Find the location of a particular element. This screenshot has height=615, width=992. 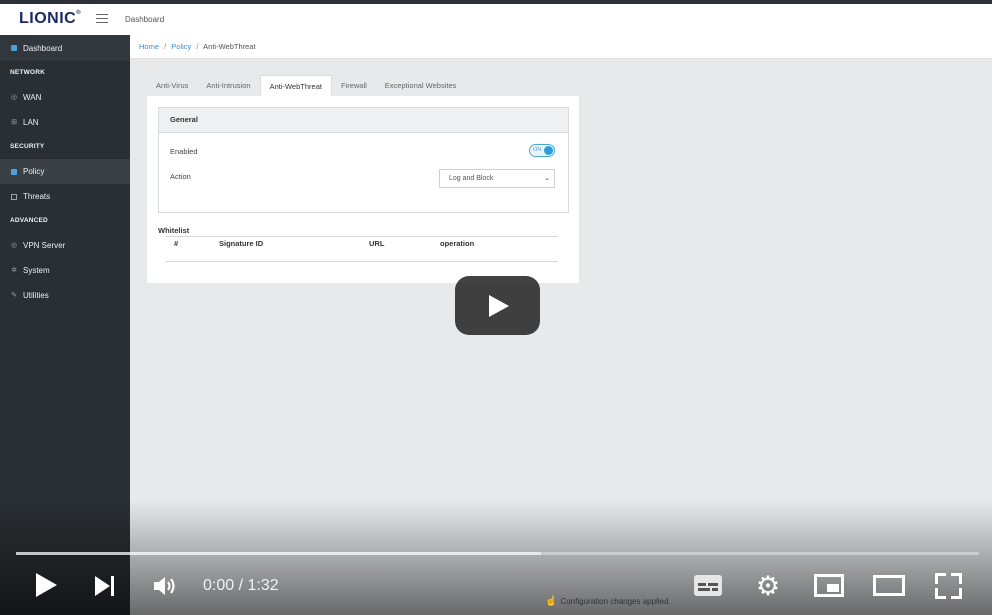

lionic-logo: LIONIC® is located at coordinates (50, 19).